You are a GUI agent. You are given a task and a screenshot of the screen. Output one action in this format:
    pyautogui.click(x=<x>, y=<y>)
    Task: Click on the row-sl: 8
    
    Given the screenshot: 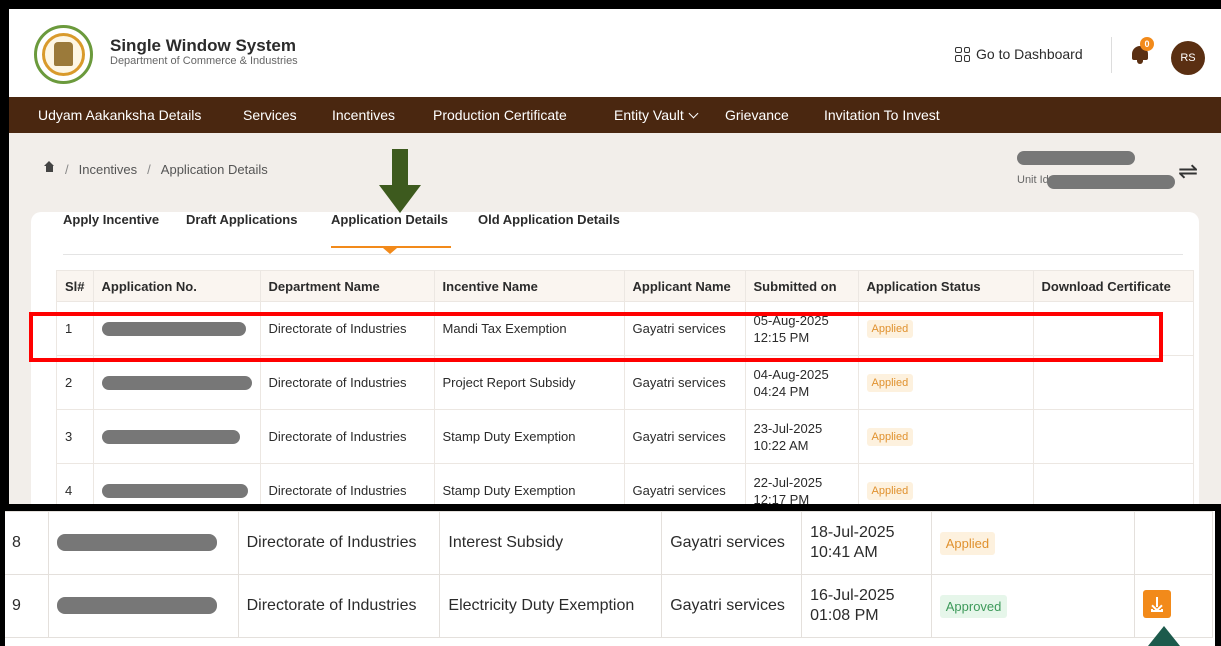 What is the action you would take?
    pyautogui.click(x=27, y=543)
    